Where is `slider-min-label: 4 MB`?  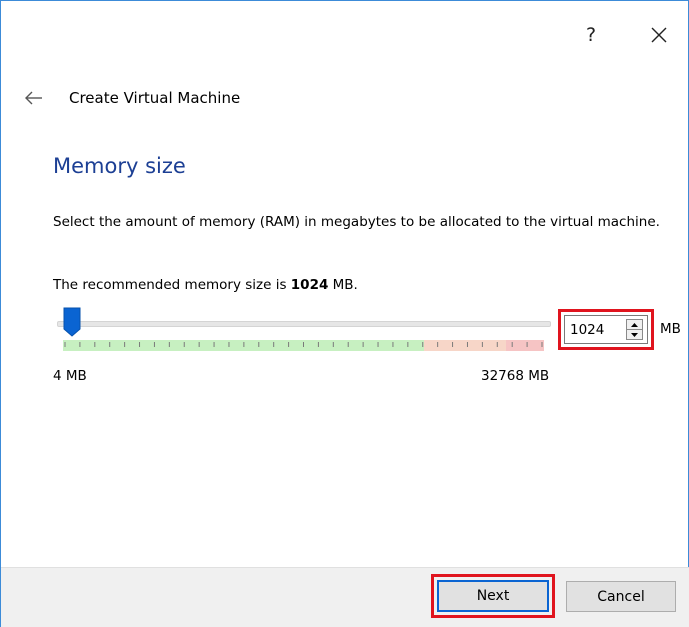
slider-min-label: 4 MB is located at coordinates (70, 376).